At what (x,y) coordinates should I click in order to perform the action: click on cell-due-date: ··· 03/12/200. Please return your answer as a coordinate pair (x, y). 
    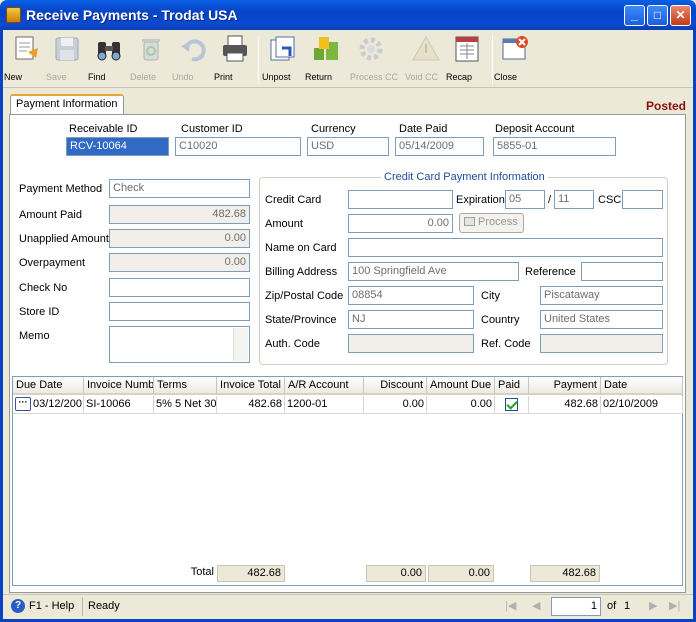
    Looking at the image, I should click on (48, 405).